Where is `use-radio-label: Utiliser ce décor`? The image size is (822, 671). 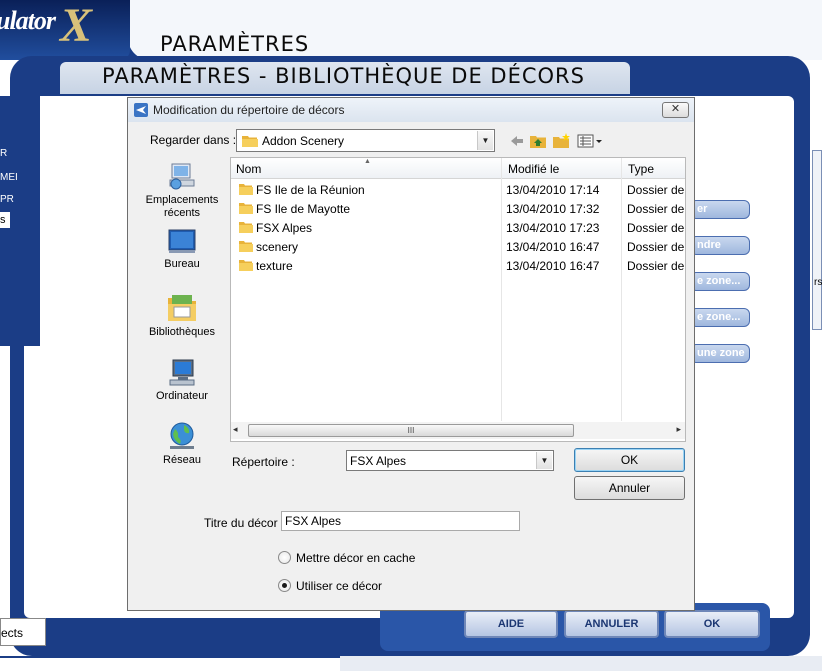 use-radio-label: Utiliser ce décor is located at coordinates (339, 586).